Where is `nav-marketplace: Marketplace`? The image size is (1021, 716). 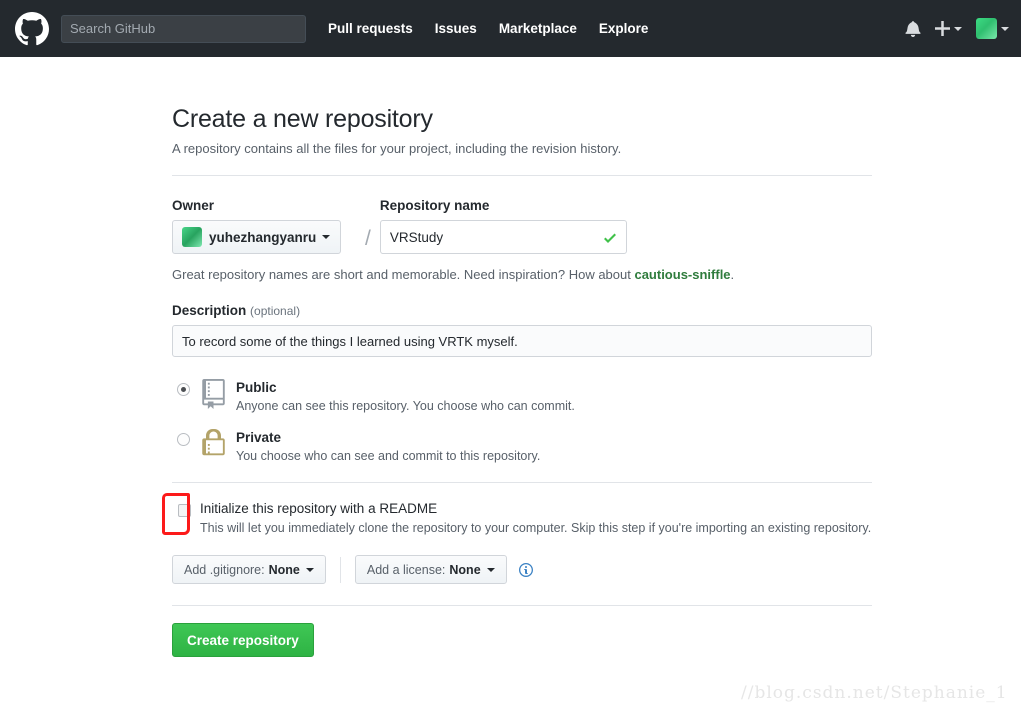 nav-marketplace: Marketplace is located at coordinates (538, 28).